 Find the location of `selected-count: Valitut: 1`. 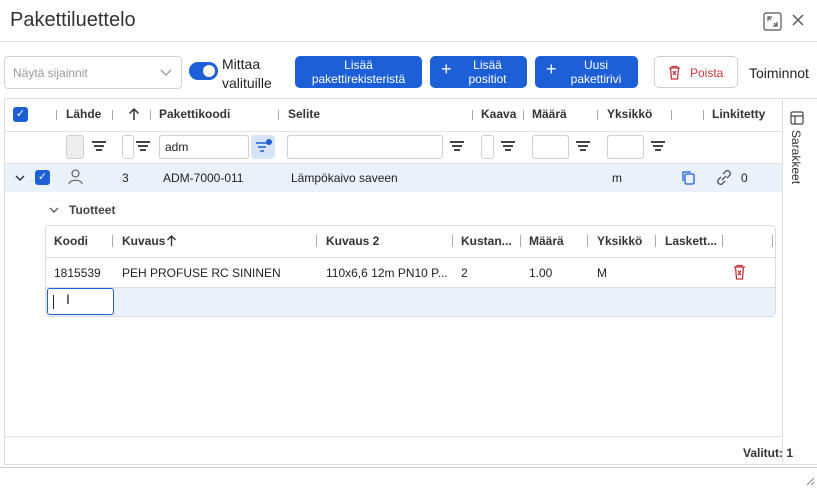

selected-count: Valitut: 1 is located at coordinates (768, 453).